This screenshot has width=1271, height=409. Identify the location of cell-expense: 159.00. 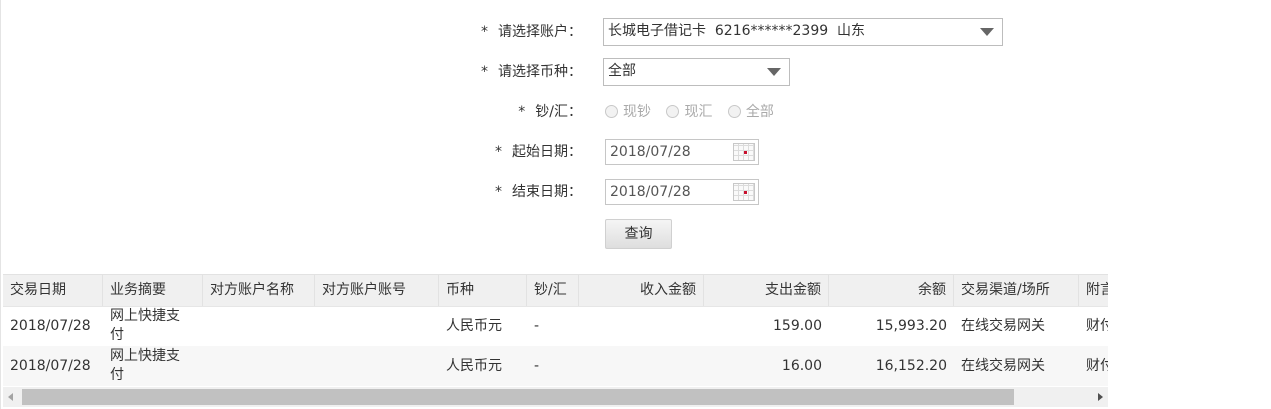
(797, 326).